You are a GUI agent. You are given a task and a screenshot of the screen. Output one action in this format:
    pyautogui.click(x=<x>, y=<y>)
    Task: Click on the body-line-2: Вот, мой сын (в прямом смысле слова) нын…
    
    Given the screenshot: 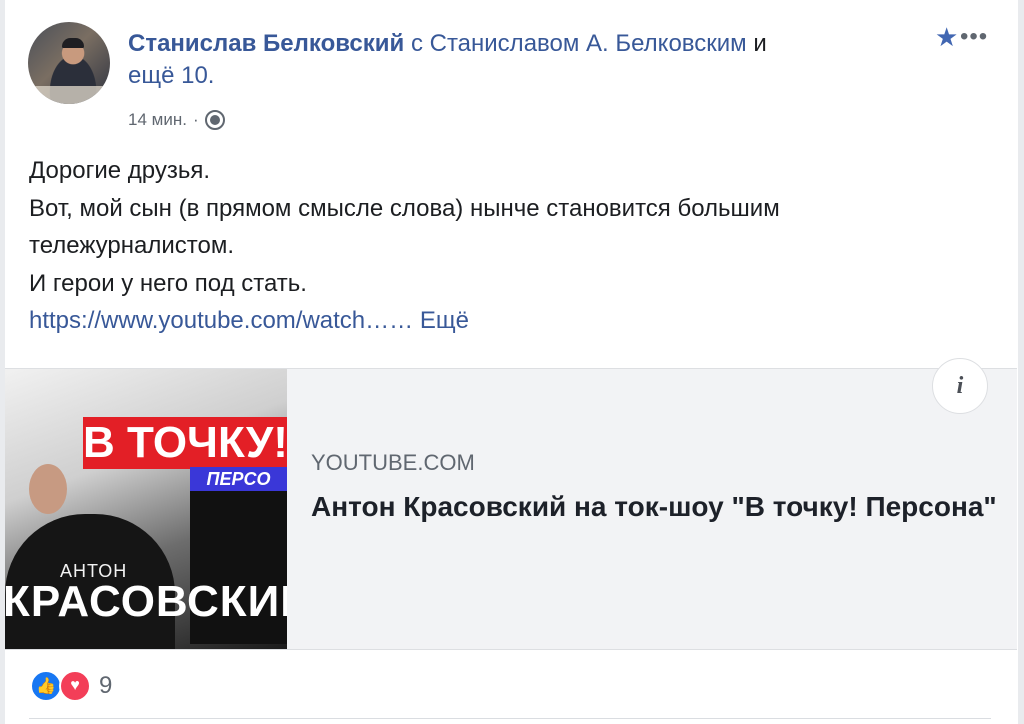 What is the action you would take?
    pyautogui.click(x=404, y=208)
    